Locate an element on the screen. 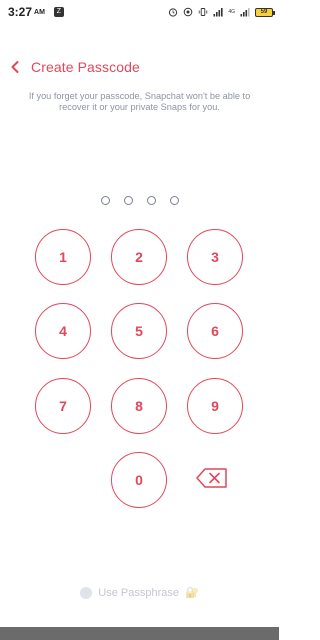  backspace-icon is located at coordinates (212, 480).